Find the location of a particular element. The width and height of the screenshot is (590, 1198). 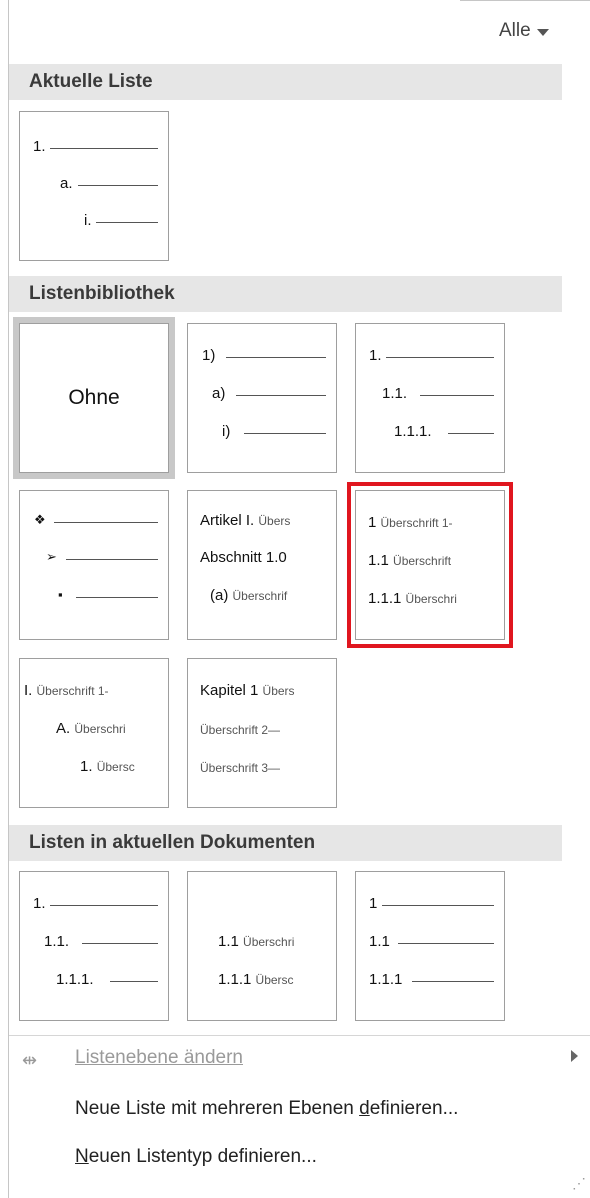

list-tile-current: 1. a. i. is located at coordinates (94, 186).